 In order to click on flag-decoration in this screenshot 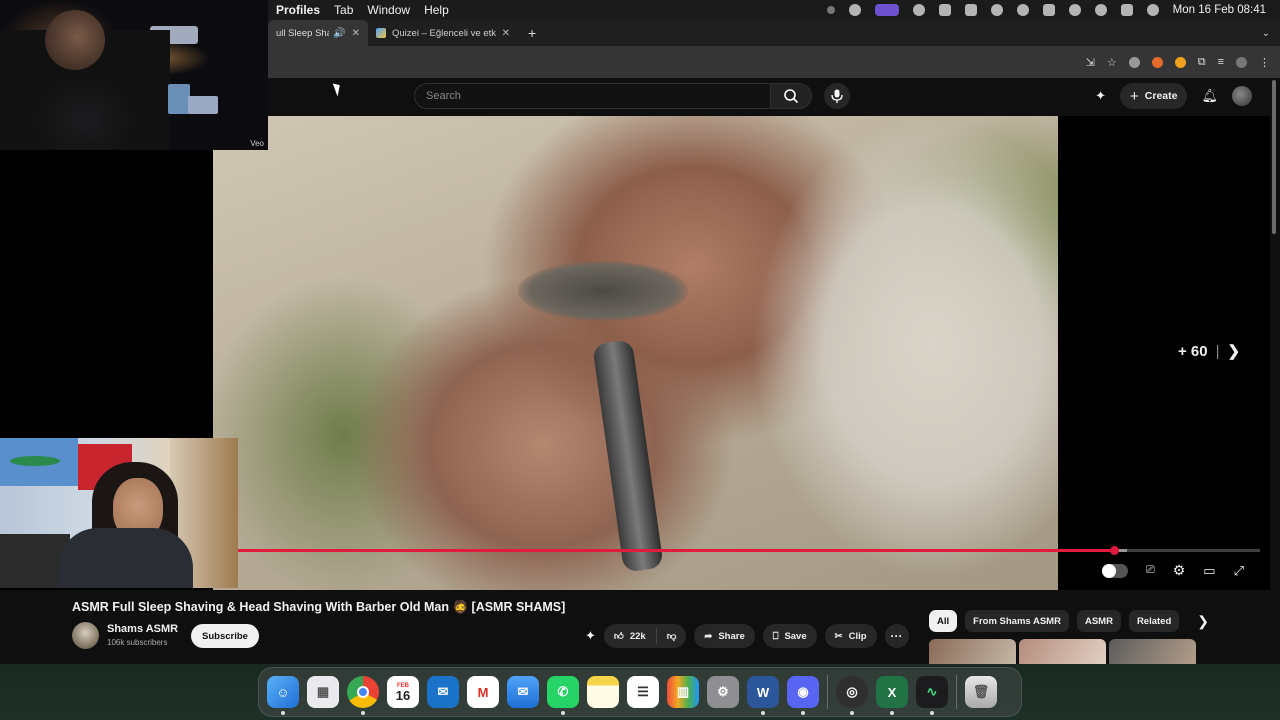, I will do `click(39, 462)`.